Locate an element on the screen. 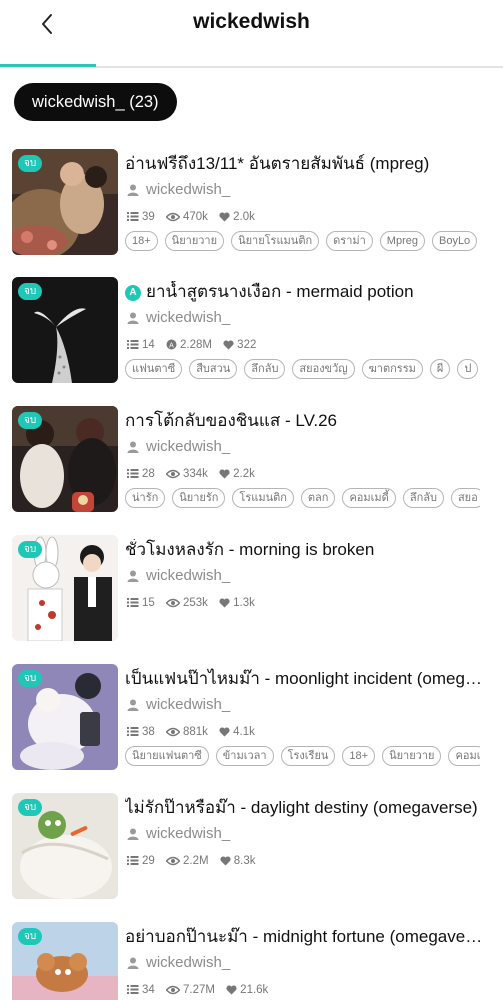 Image resolution: width=503 pixels, height=1000 pixels. tag-chip: คอมเมดี้ is located at coordinates (369, 498).